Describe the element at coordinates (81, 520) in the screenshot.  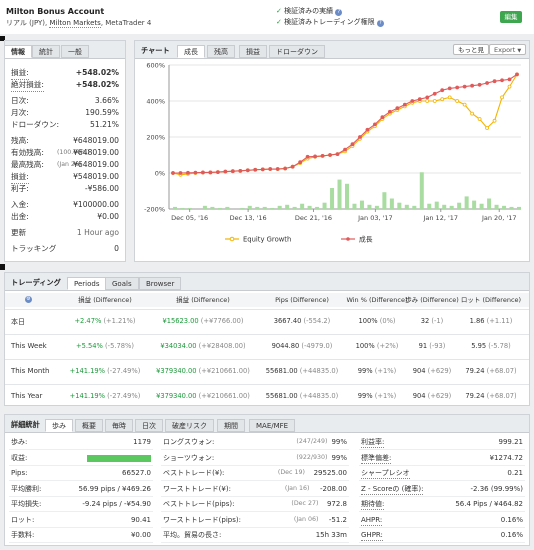
I see `detail-row: ロット: 90.41` at that location.